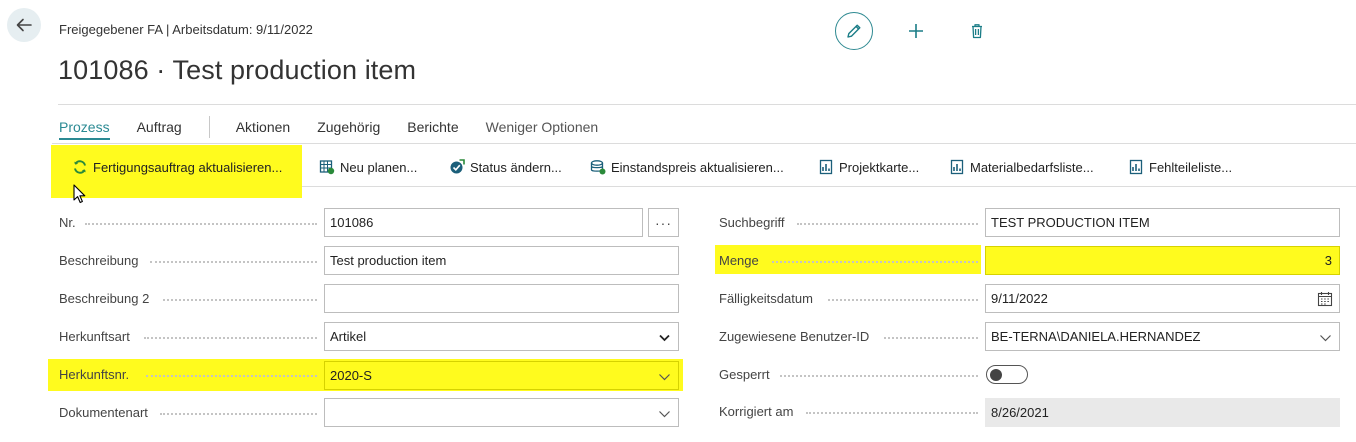 Image resolution: width=1356 pixels, height=442 pixels. What do you see at coordinates (1007, 374) in the screenshot?
I see `gesperrt-toggle` at bounding box center [1007, 374].